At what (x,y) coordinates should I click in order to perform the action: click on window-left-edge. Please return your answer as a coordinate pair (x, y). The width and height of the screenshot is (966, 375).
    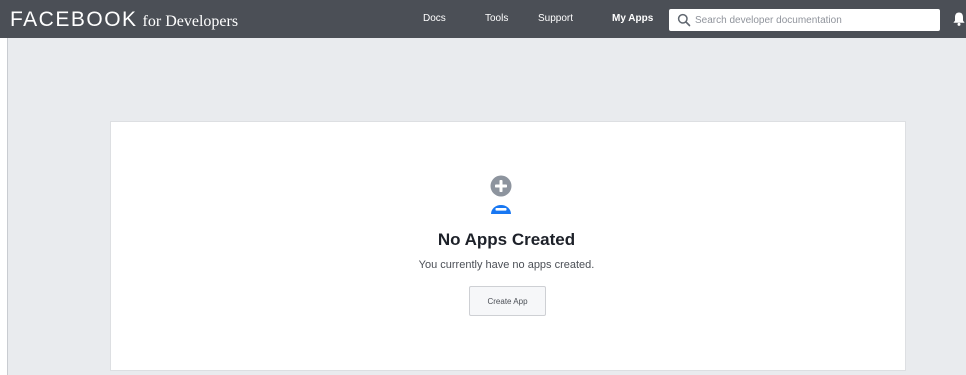
    Looking at the image, I should click on (4, 187).